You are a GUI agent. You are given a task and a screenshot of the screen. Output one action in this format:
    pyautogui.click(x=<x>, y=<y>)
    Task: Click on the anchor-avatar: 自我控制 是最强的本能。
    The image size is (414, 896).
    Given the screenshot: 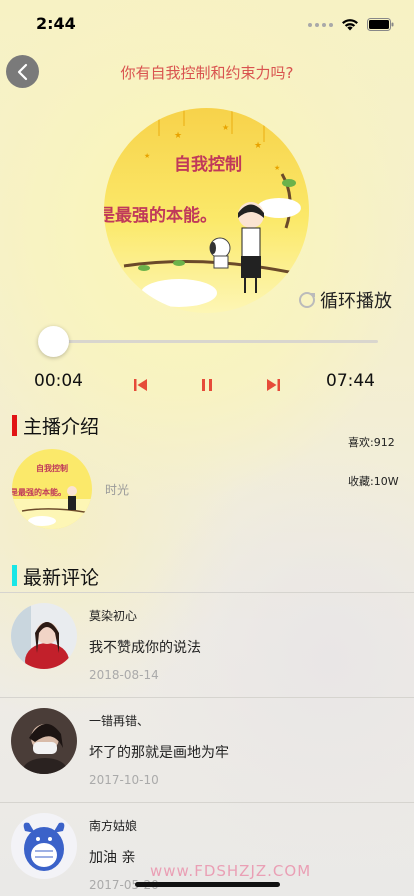 What is the action you would take?
    pyautogui.click(x=52, y=489)
    